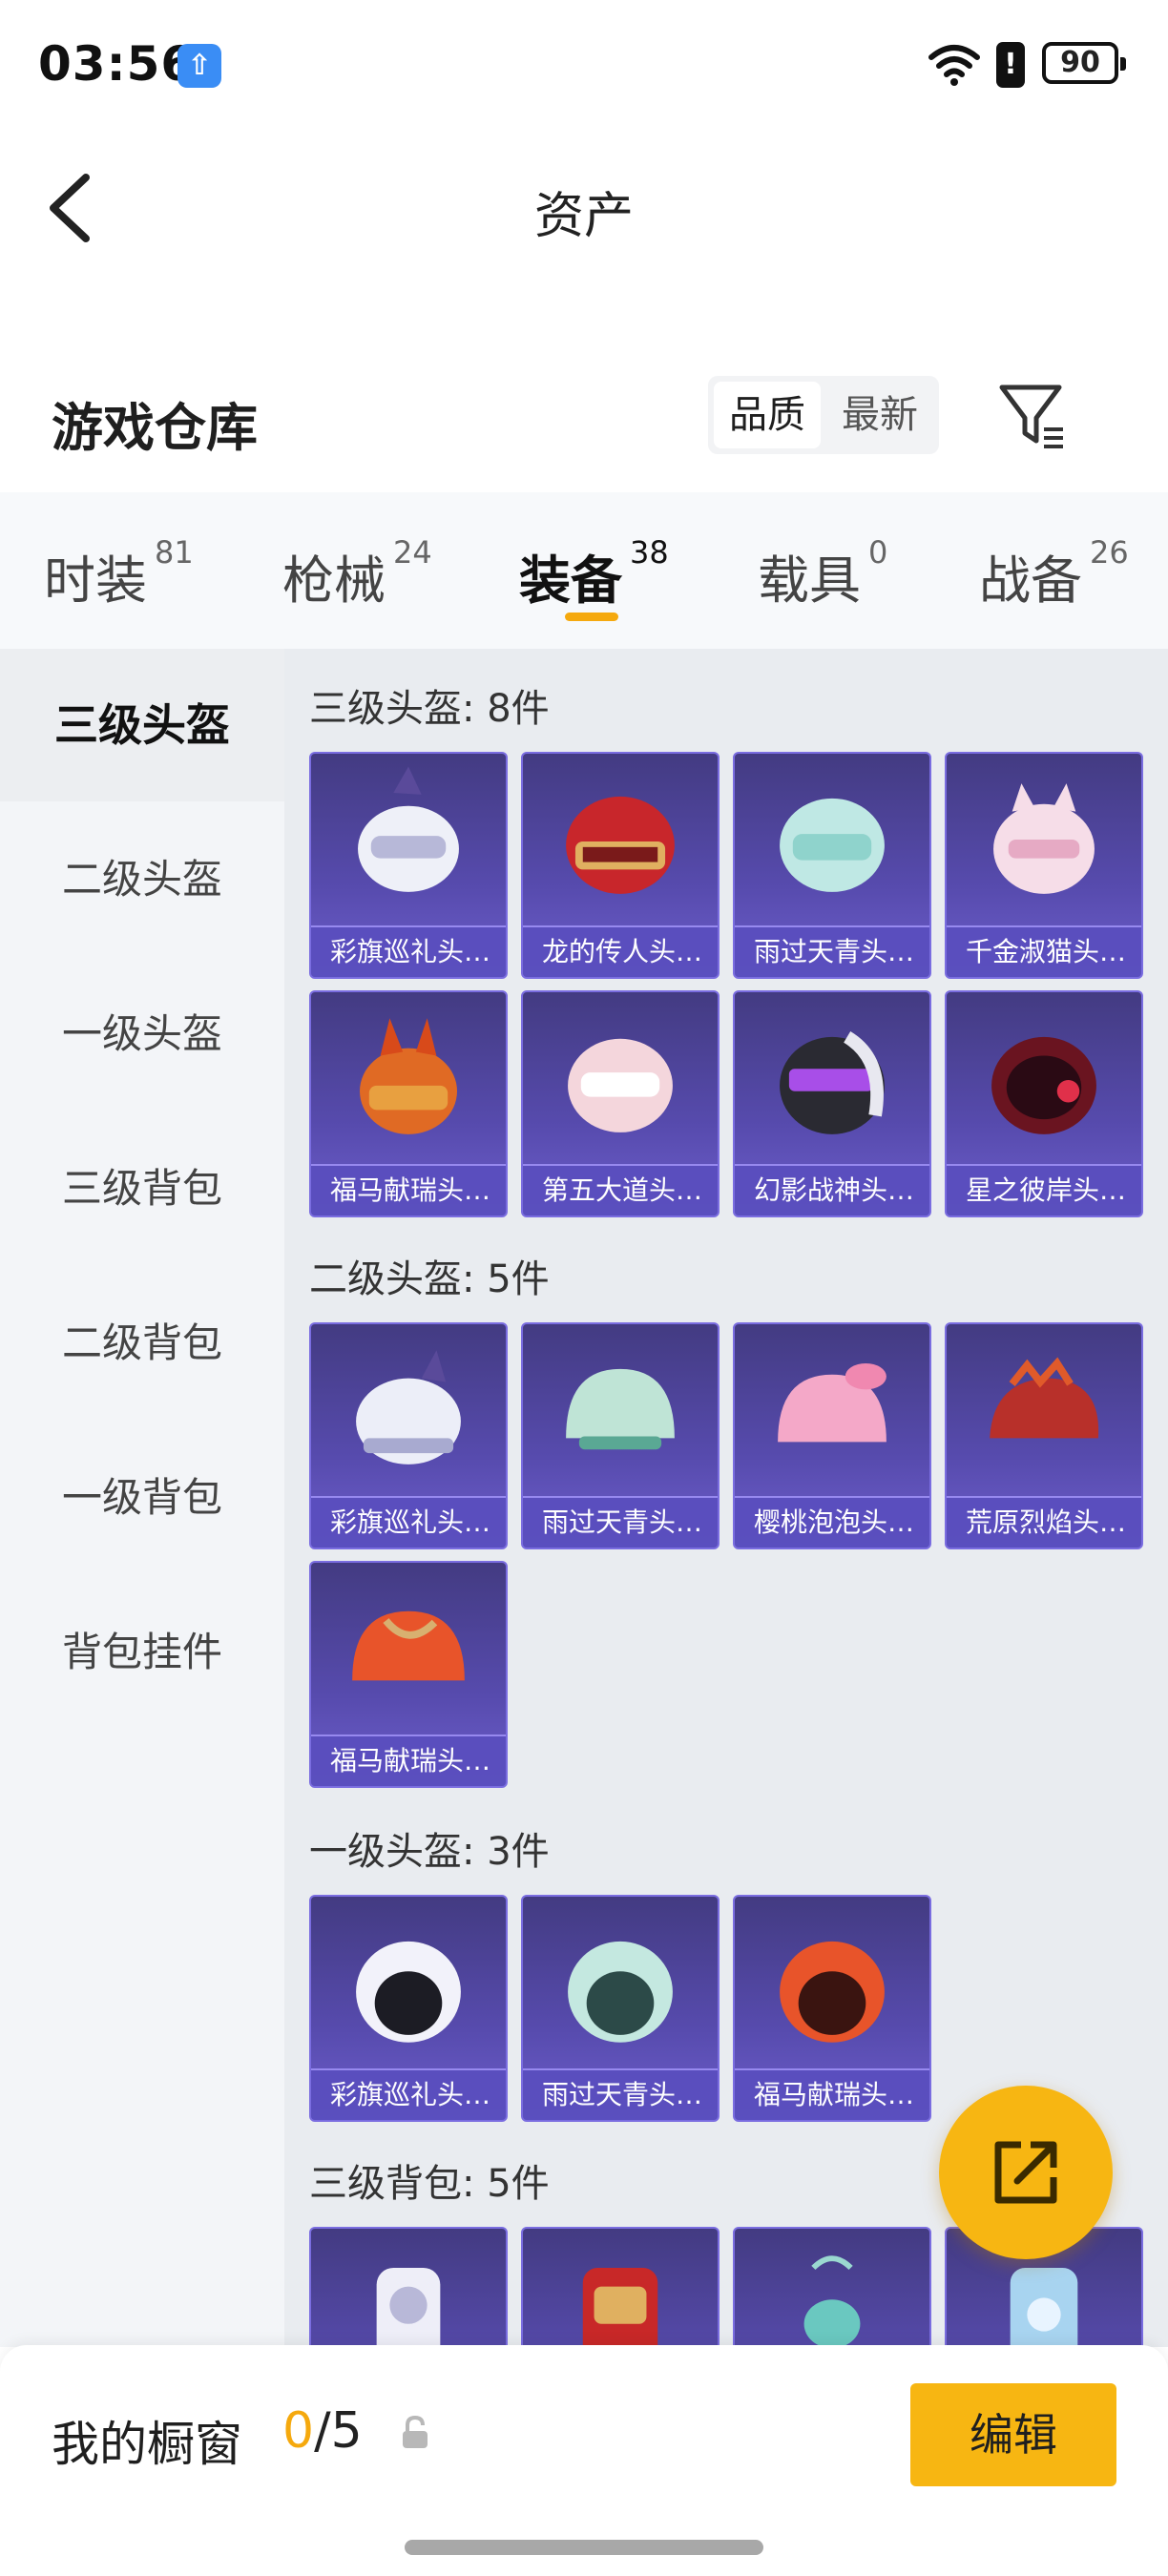 The height and width of the screenshot is (2576, 1168). Describe the element at coordinates (591, 617) in the screenshot. I see `active-tab-indicator` at that location.